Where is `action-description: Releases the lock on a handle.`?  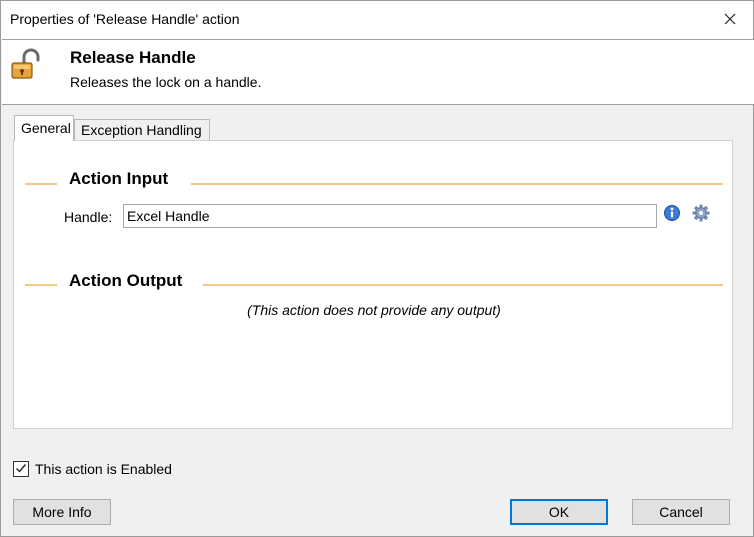
action-description: Releases the lock on a handle. is located at coordinates (166, 82).